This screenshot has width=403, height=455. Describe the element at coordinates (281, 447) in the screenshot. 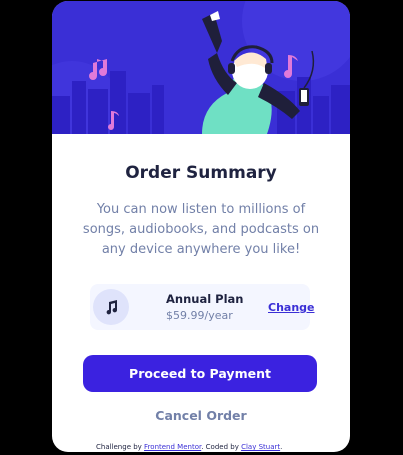

I see `attribution-suffix: .` at that location.